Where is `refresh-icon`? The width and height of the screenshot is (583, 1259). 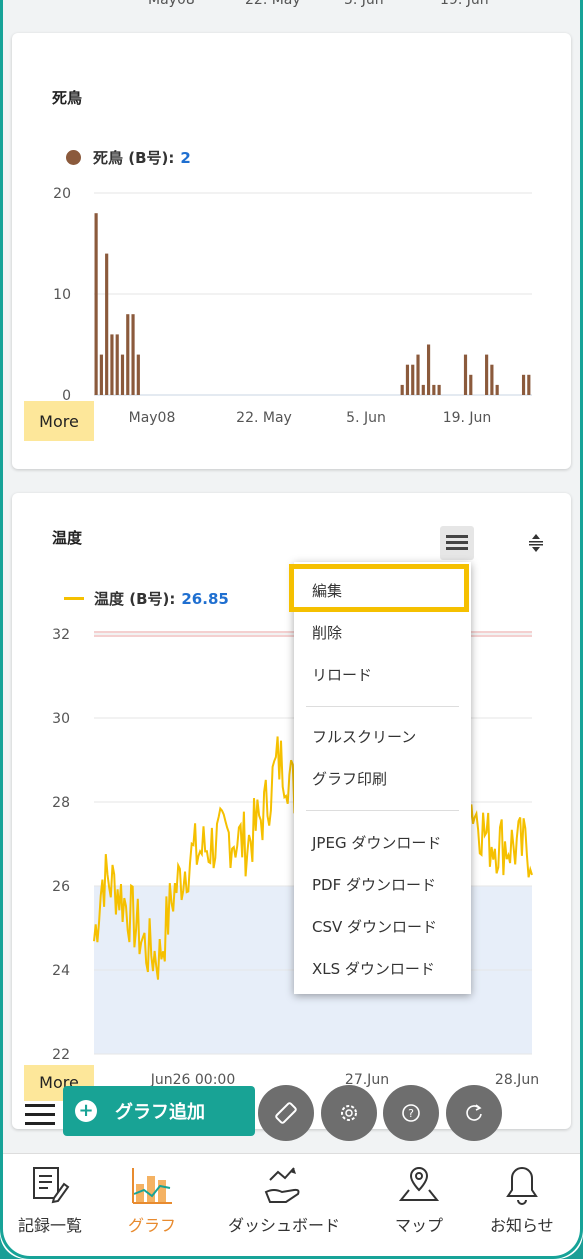
refresh-icon is located at coordinates (474, 1112).